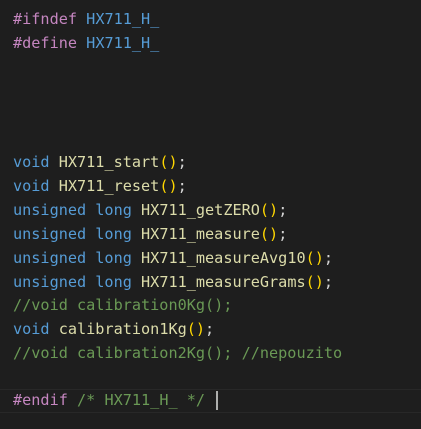  Describe the element at coordinates (141, 400) in the screenshot. I see `block-comment: /* HX711_H_ */` at that location.